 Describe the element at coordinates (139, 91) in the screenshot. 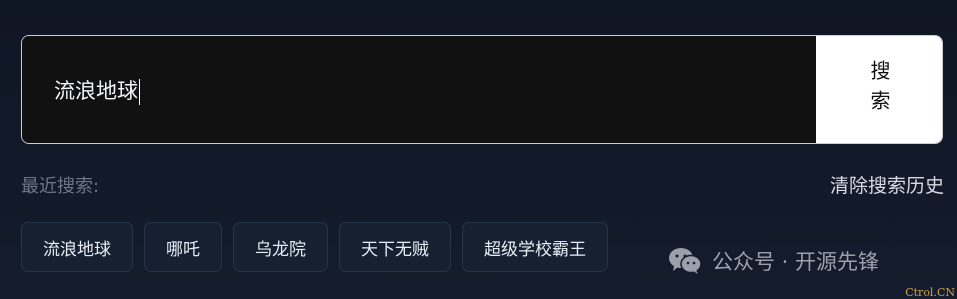

I see `text-caret` at that location.